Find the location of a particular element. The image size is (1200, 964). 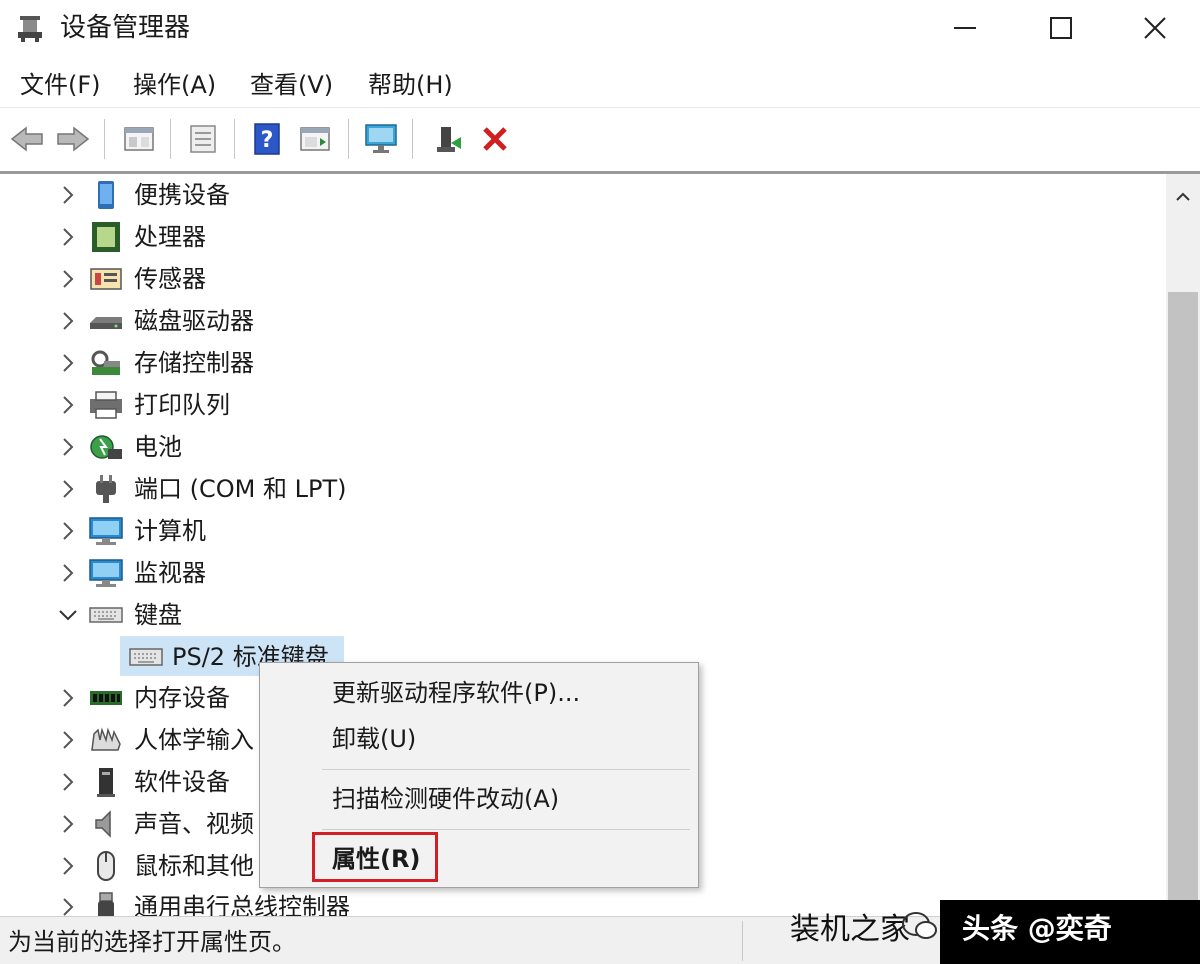

forward-button is located at coordinates (73, 139).